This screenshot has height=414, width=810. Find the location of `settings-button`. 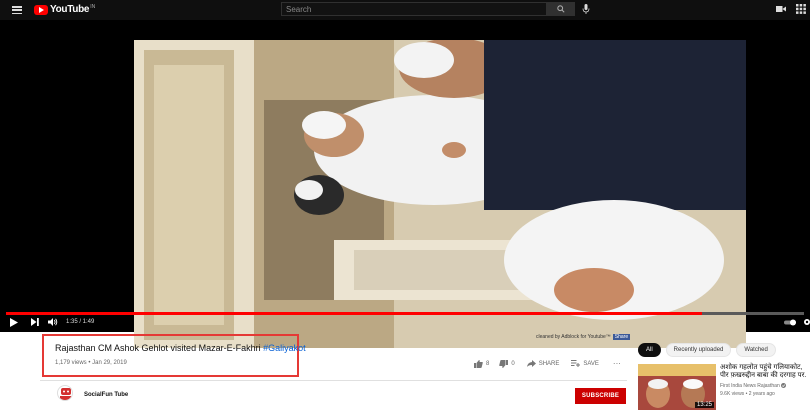

settings-button is located at coordinates (806, 322).